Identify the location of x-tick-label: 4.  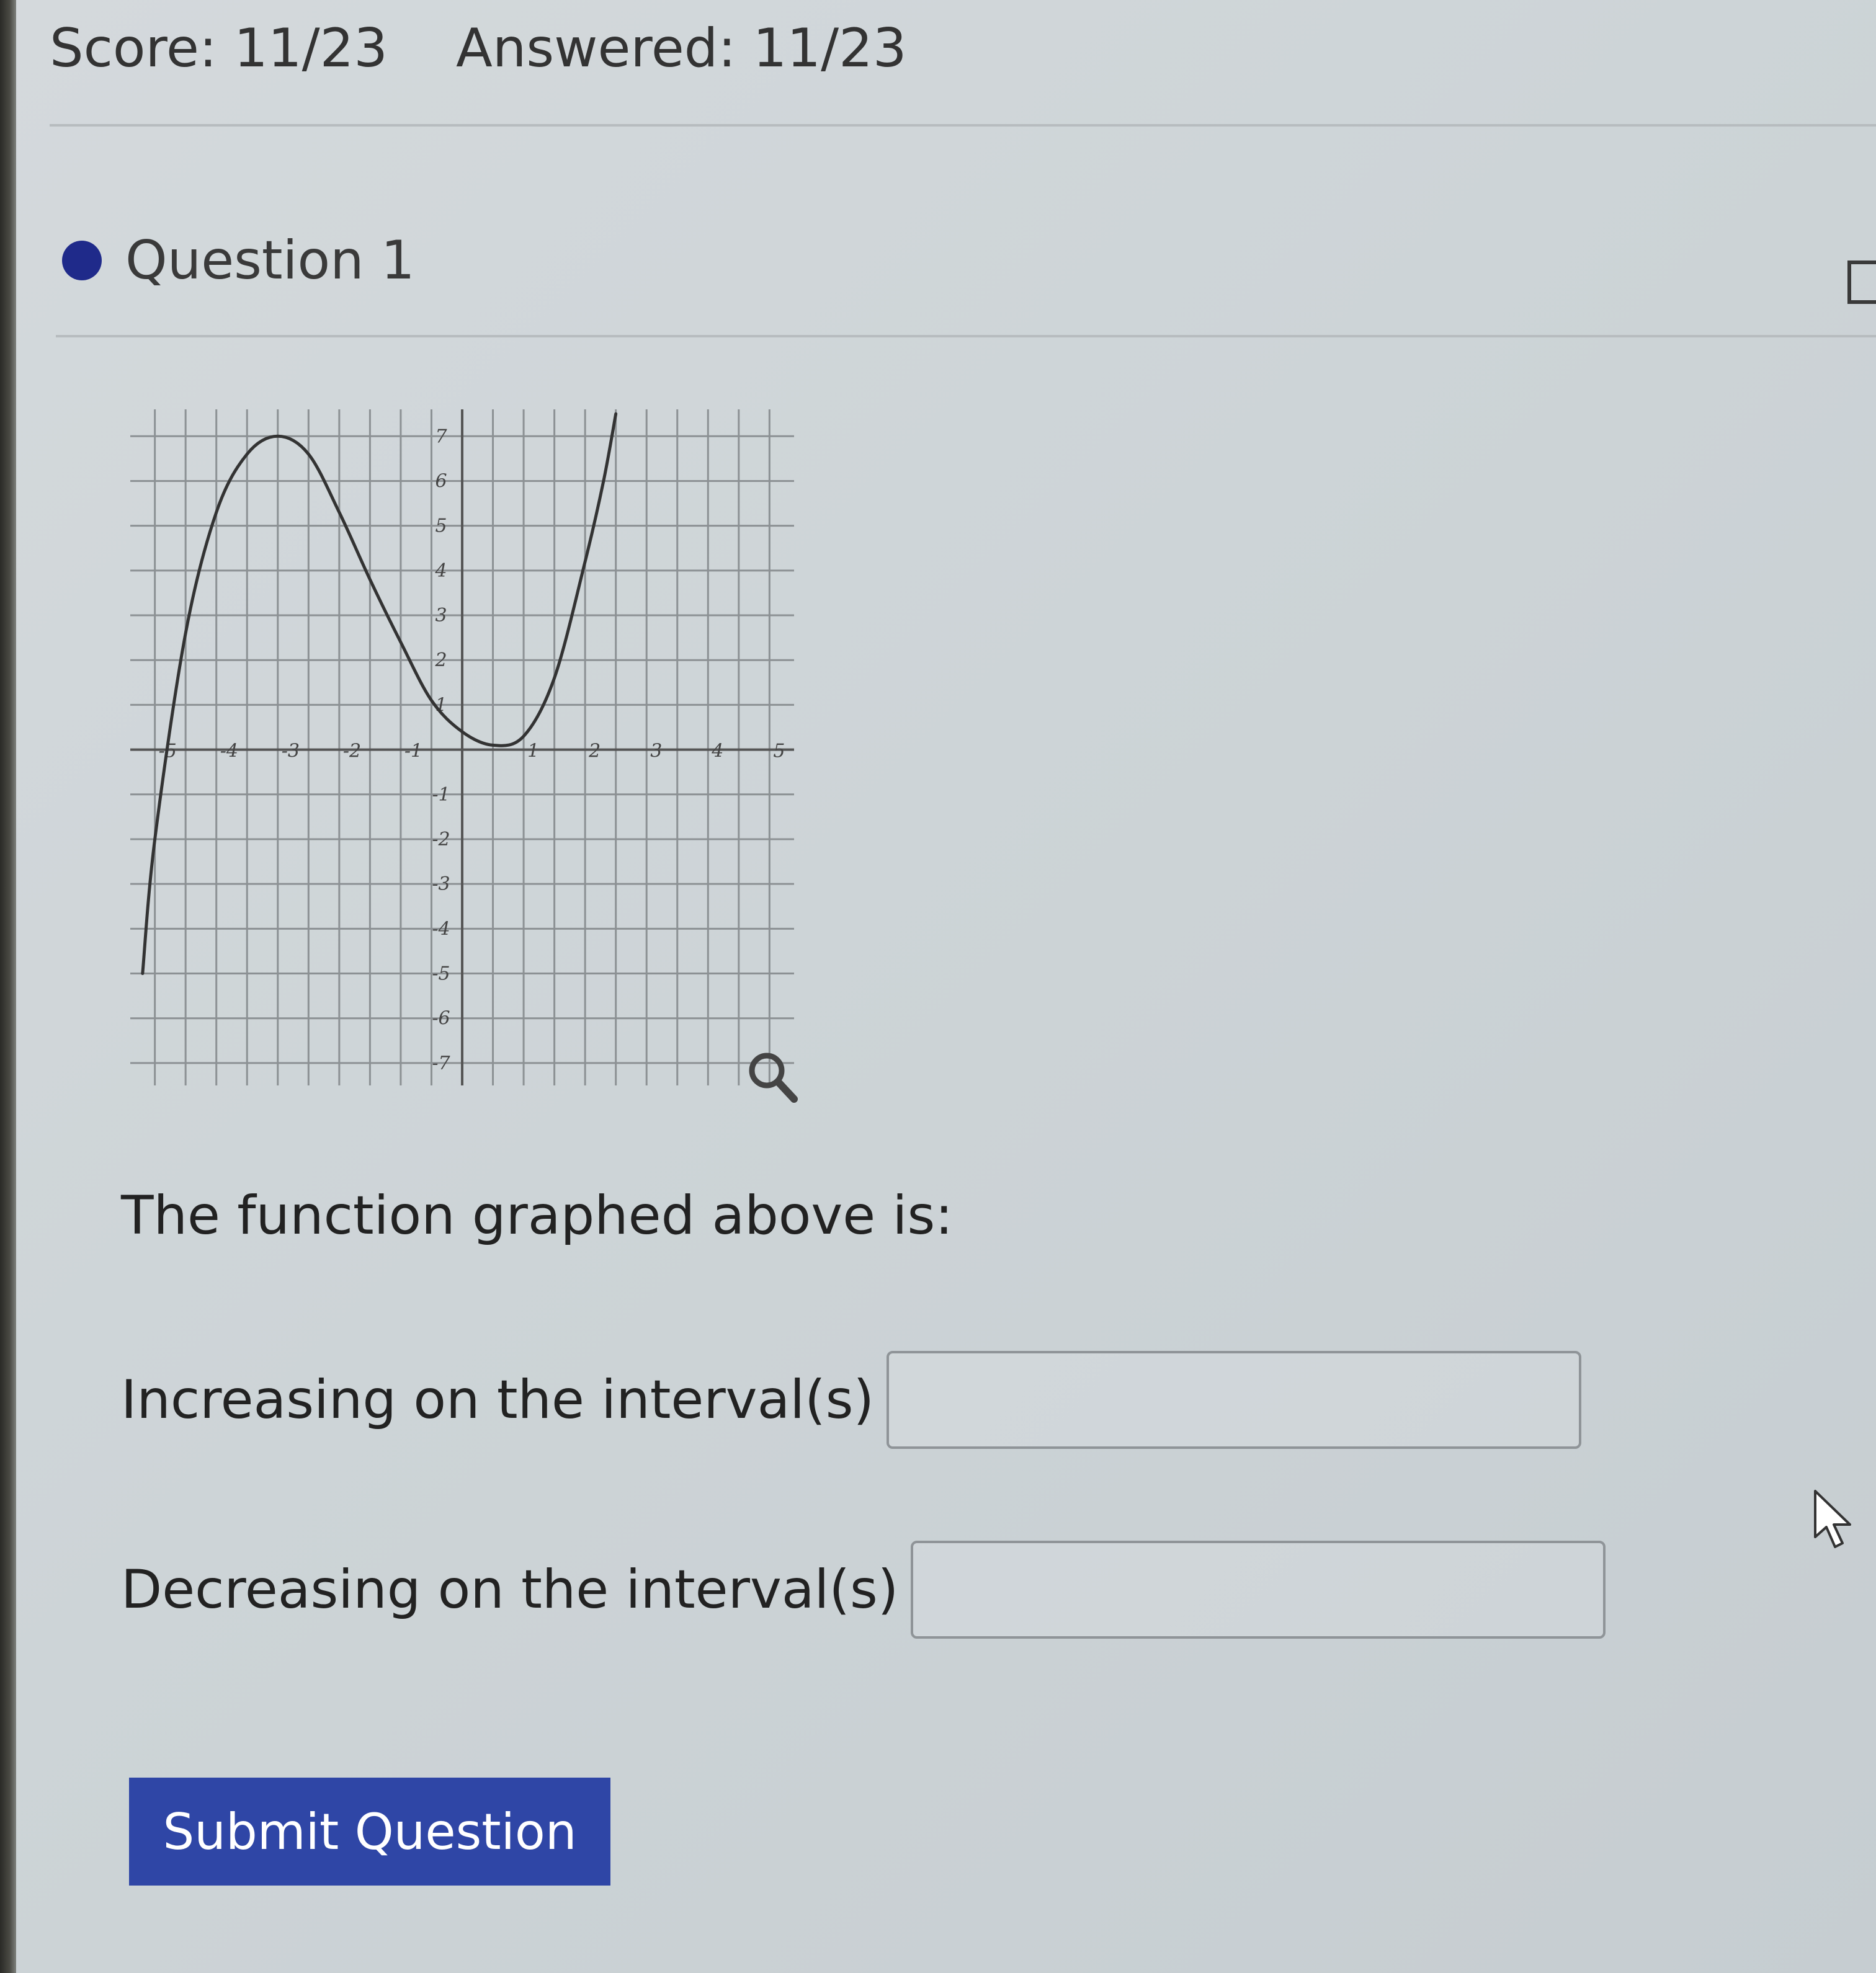
(717, 751).